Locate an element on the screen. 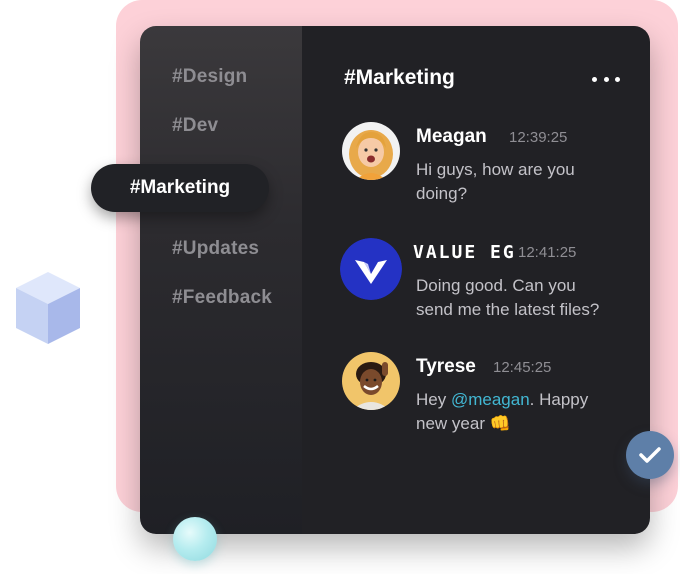 This screenshot has height=574, width=680. sender-name: VALUE EG is located at coordinates (464, 252).